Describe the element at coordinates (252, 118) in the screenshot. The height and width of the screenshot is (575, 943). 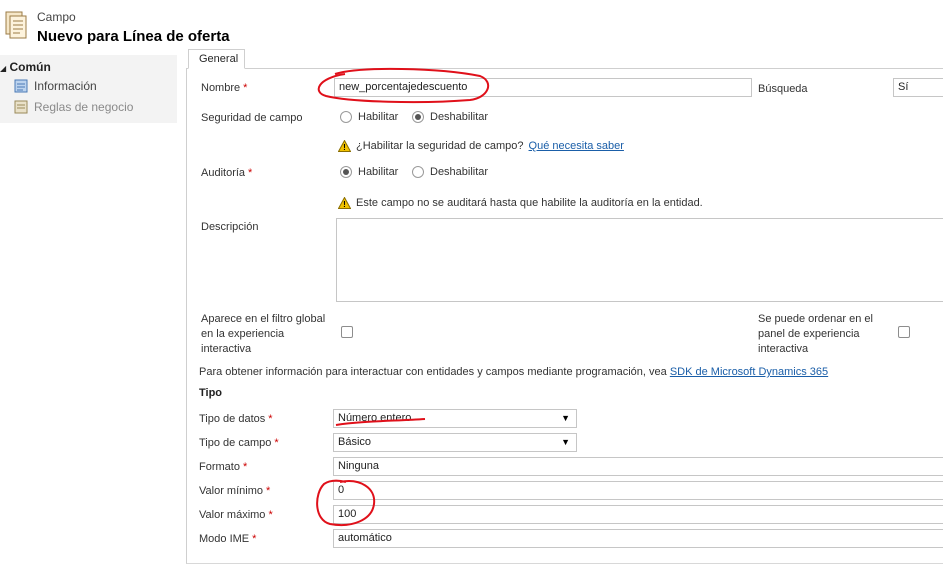
I see `seguridad-label: Seguridad de campo` at that location.